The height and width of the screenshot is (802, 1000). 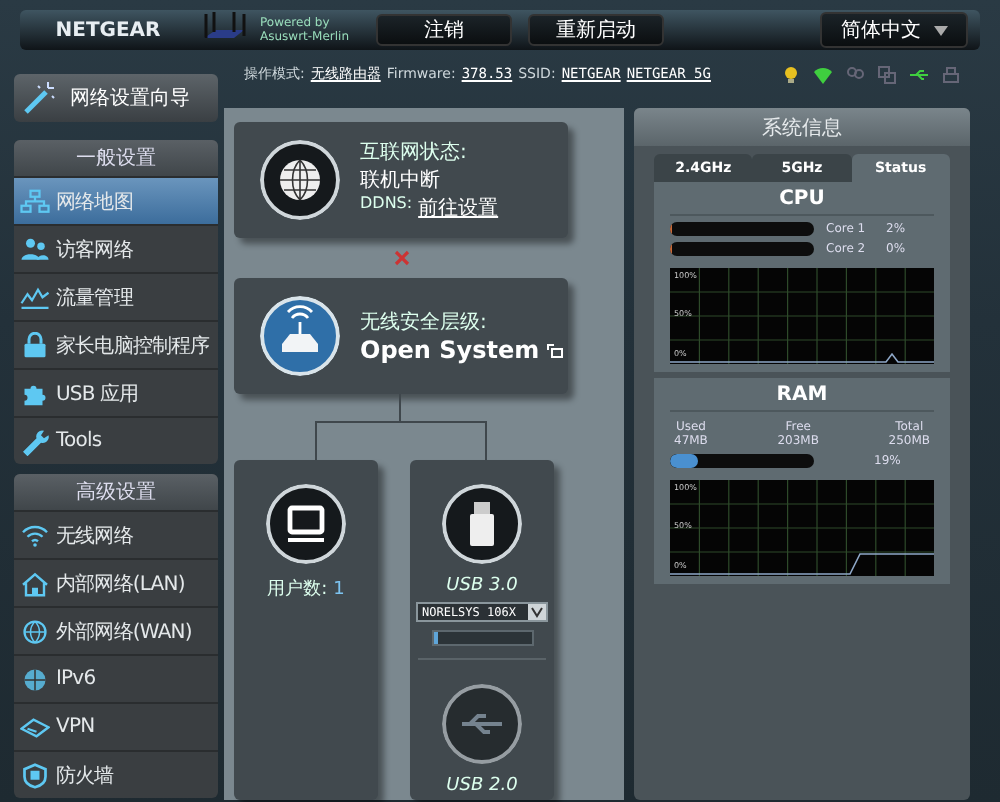 What do you see at coordinates (802, 127) in the screenshot?
I see `panel-title: 系统信息` at bounding box center [802, 127].